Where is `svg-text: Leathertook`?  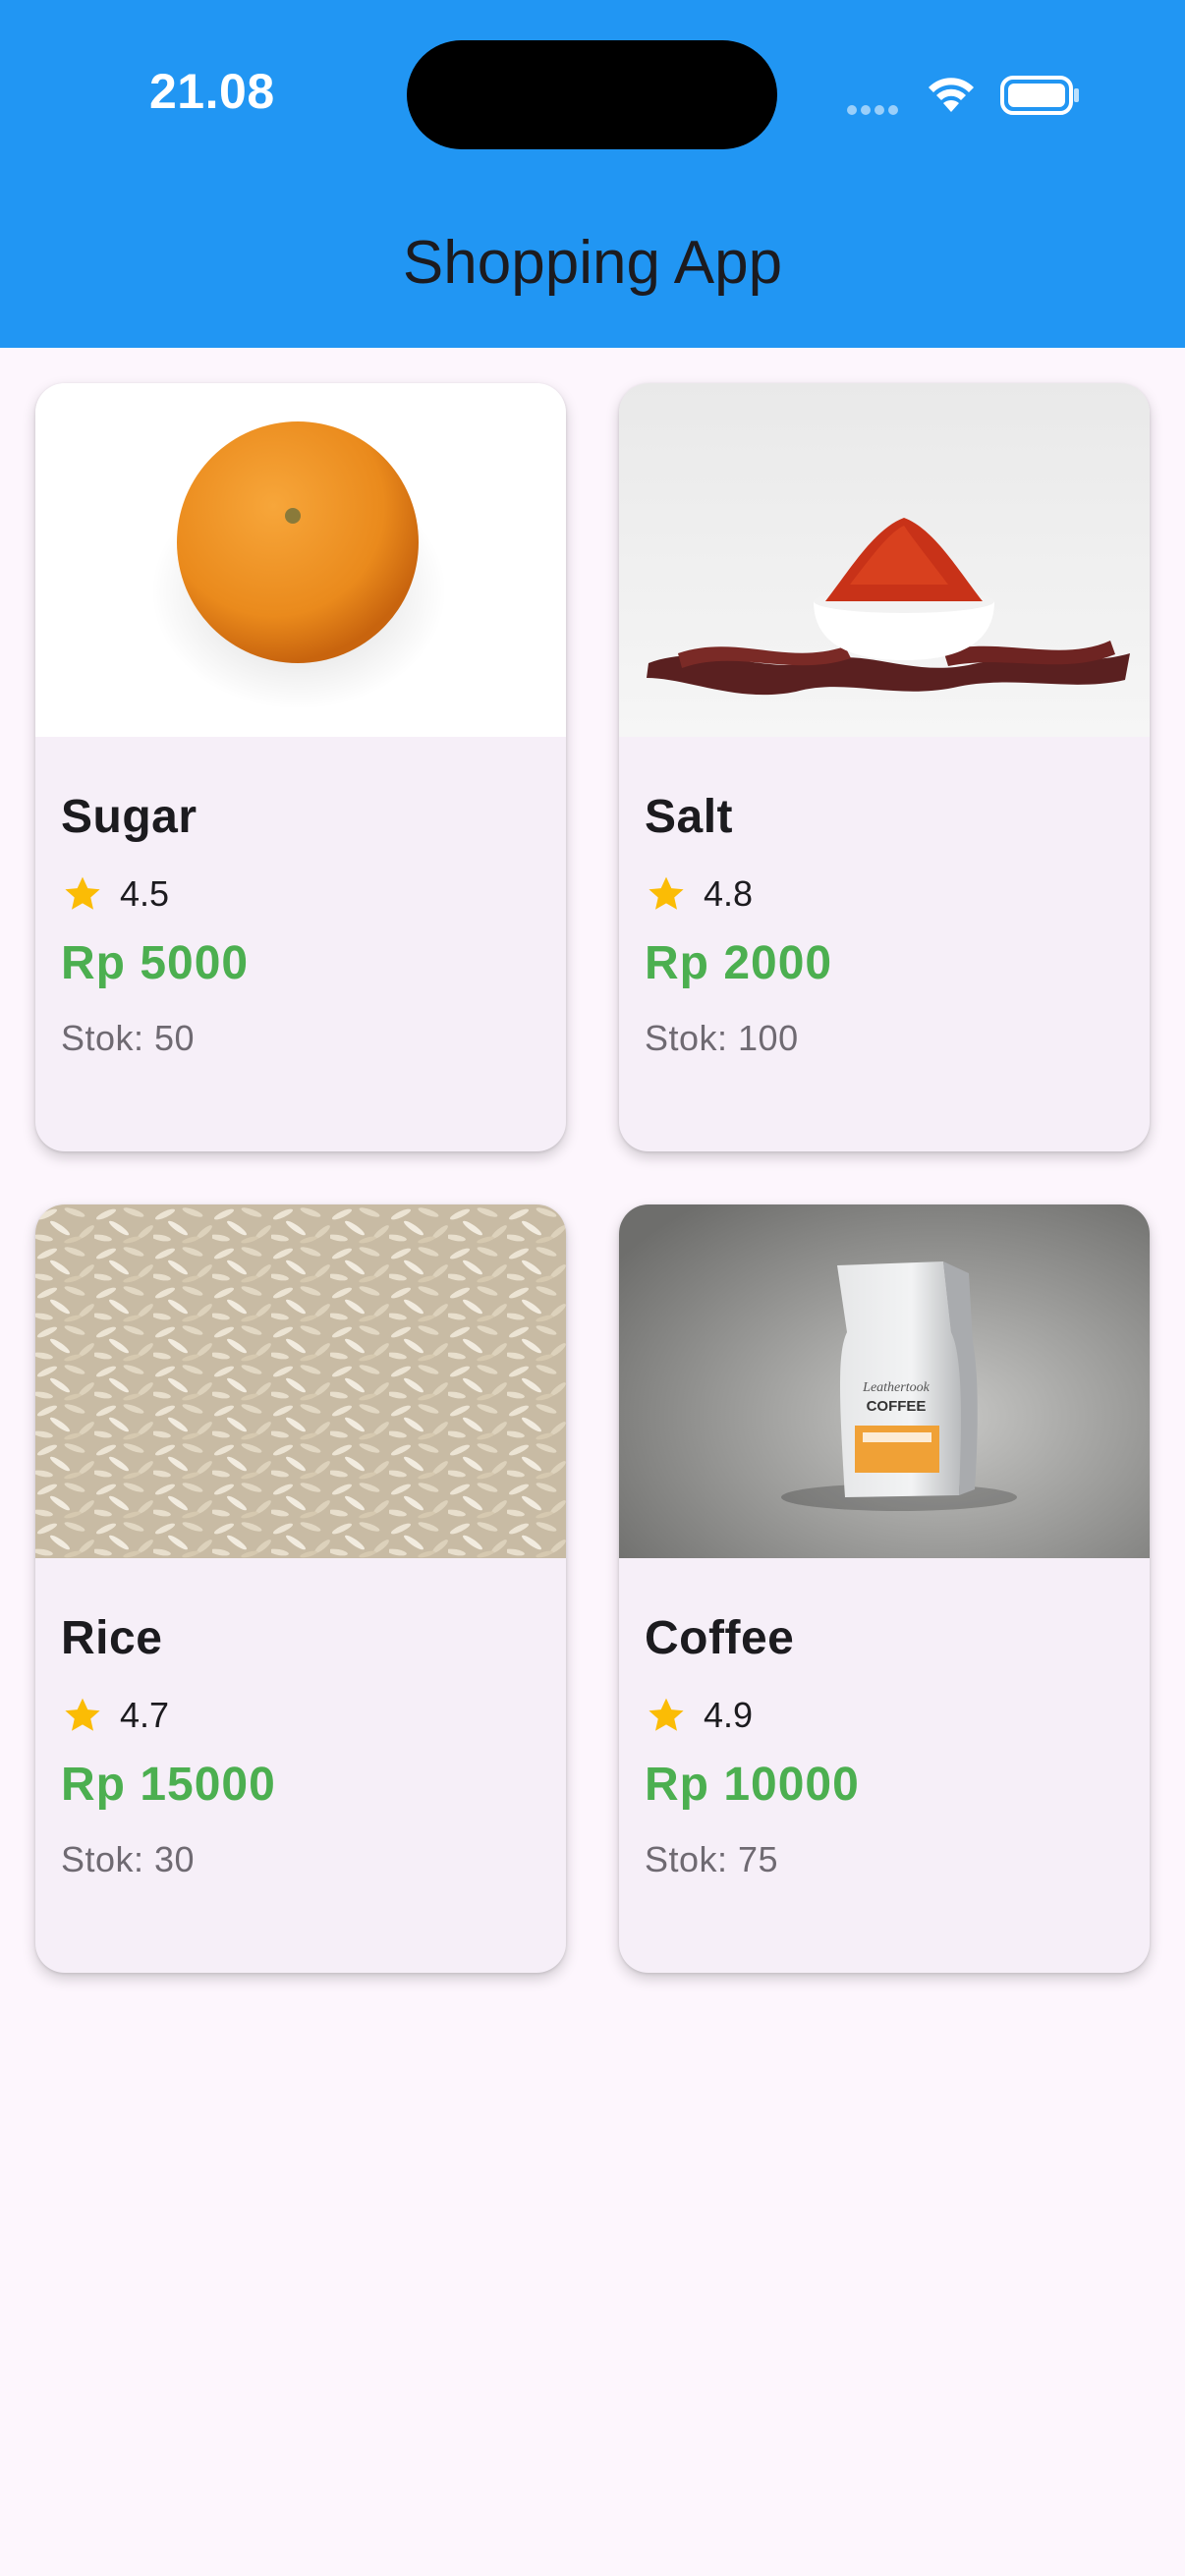
svg-text: Leathertook is located at coordinates (896, 1387).